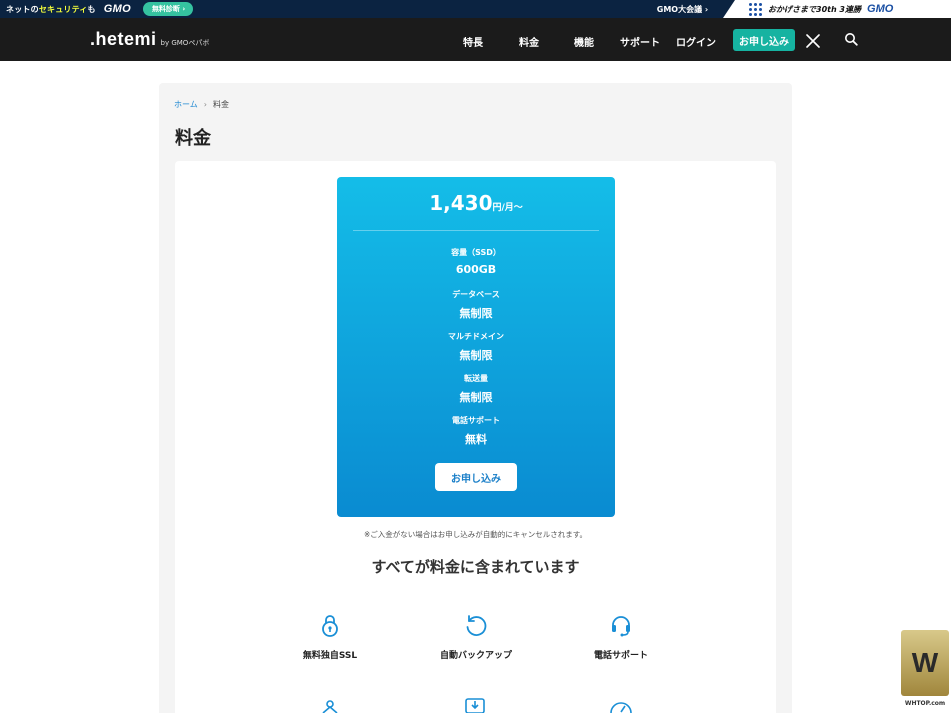  What do you see at coordinates (186, 104) in the screenshot?
I see `breadcrumb-home: ホーム` at bounding box center [186, 104].